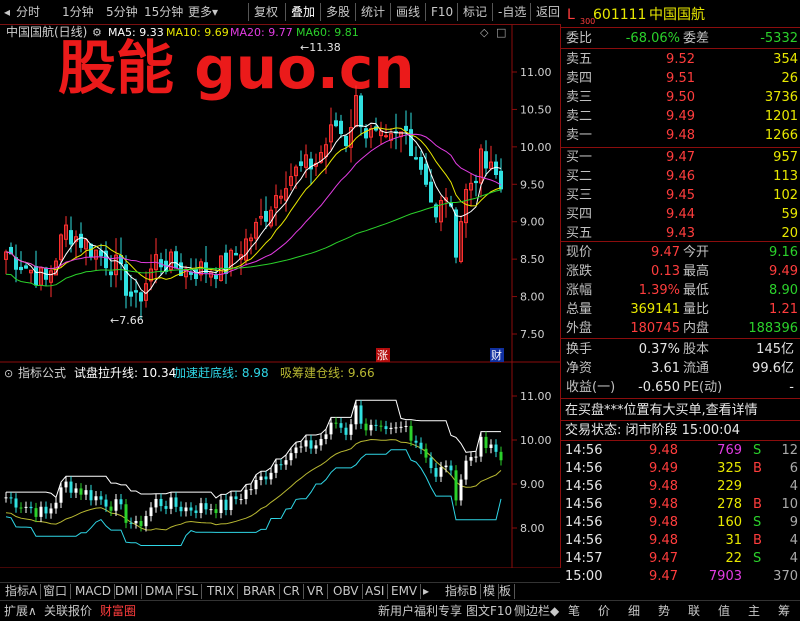 The height and width of the screenshot is (621, 800). I want to click on stat-label: 今开, so click(696, 252).